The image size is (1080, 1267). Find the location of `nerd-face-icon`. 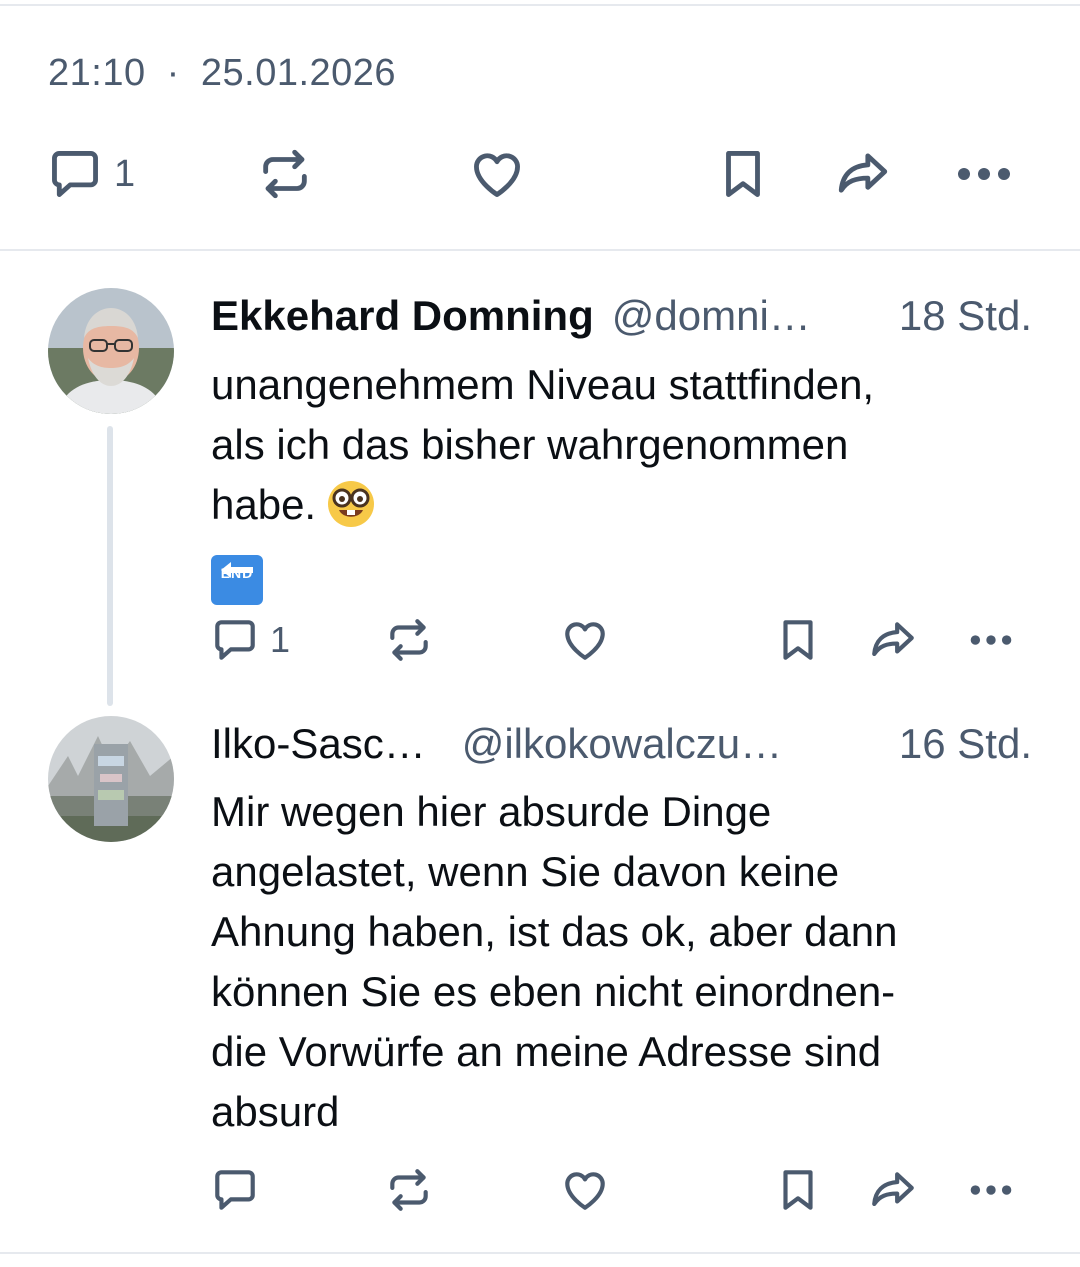

nerd-face-icon is located at coordinates (351, 512).